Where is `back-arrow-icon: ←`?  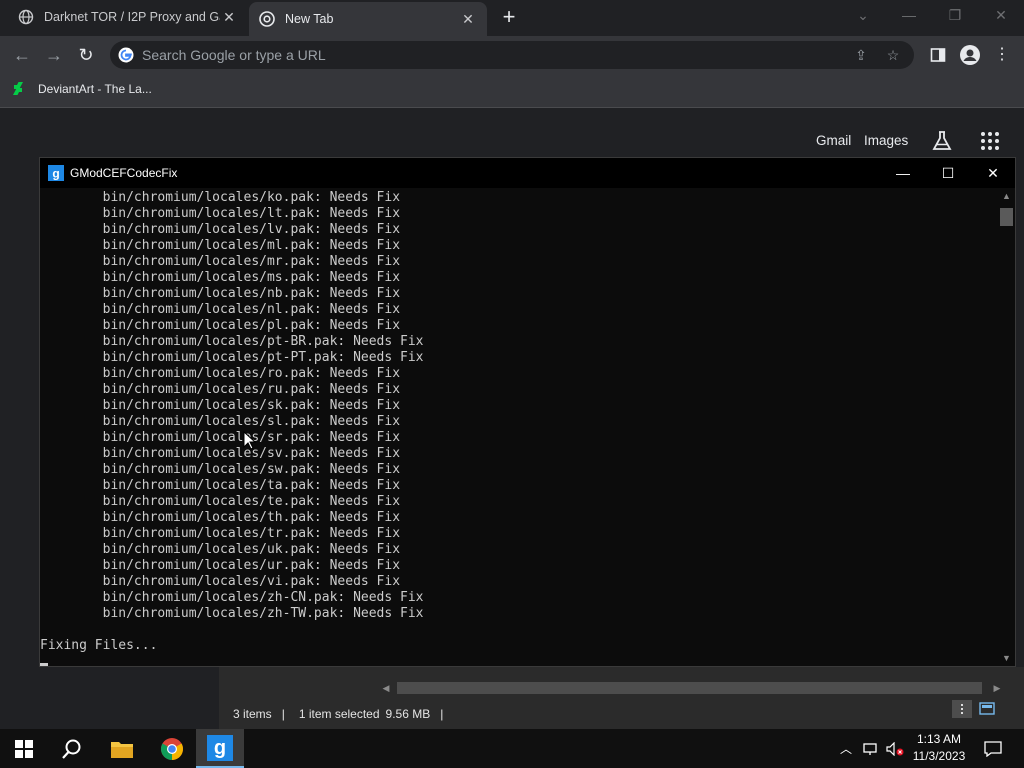
back-arrow-icon: ← is located at coordinates (22, 55).